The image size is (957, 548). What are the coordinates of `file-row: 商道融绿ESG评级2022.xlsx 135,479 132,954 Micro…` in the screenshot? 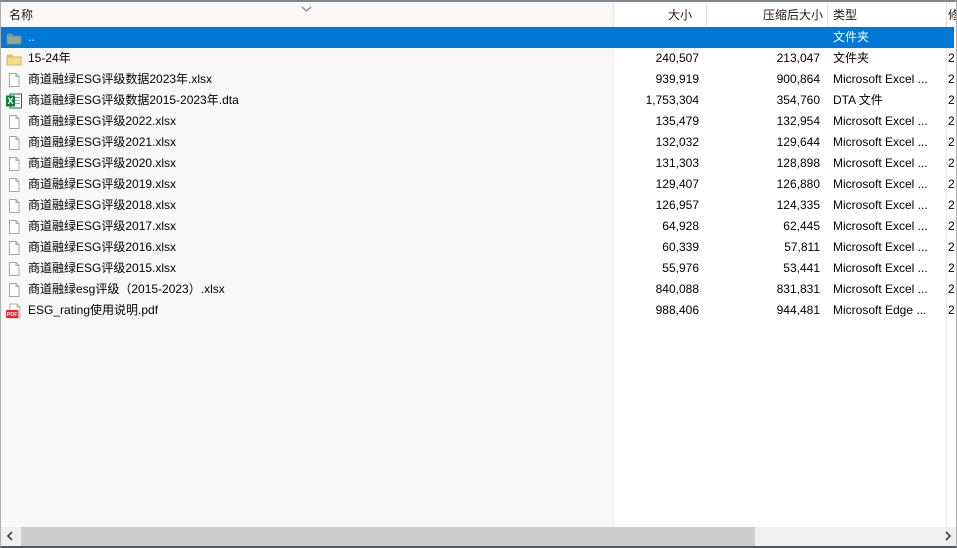 It's located at (478, 121).